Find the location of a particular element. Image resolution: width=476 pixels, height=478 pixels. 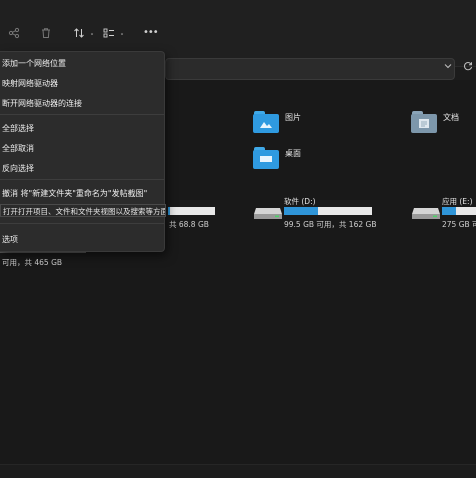

documents-folder-icon is located at coordinates (424, 122).